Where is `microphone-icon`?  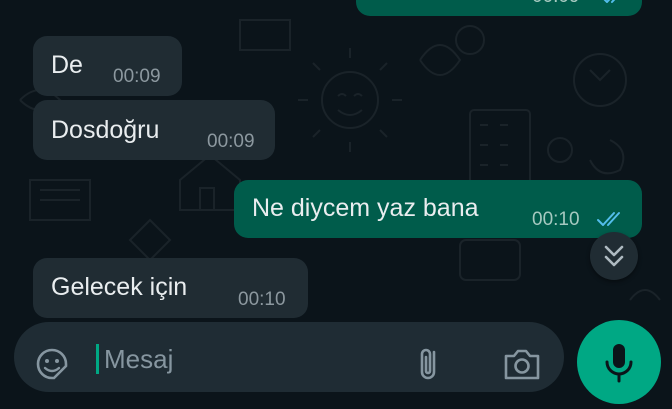
microphone-icon is located at coordinates (619, 363).